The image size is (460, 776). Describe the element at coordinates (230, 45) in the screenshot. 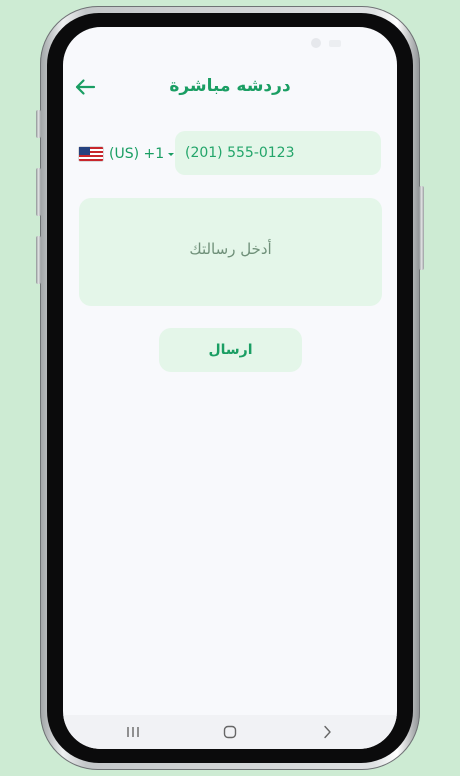

I see `status-bar` at that location.